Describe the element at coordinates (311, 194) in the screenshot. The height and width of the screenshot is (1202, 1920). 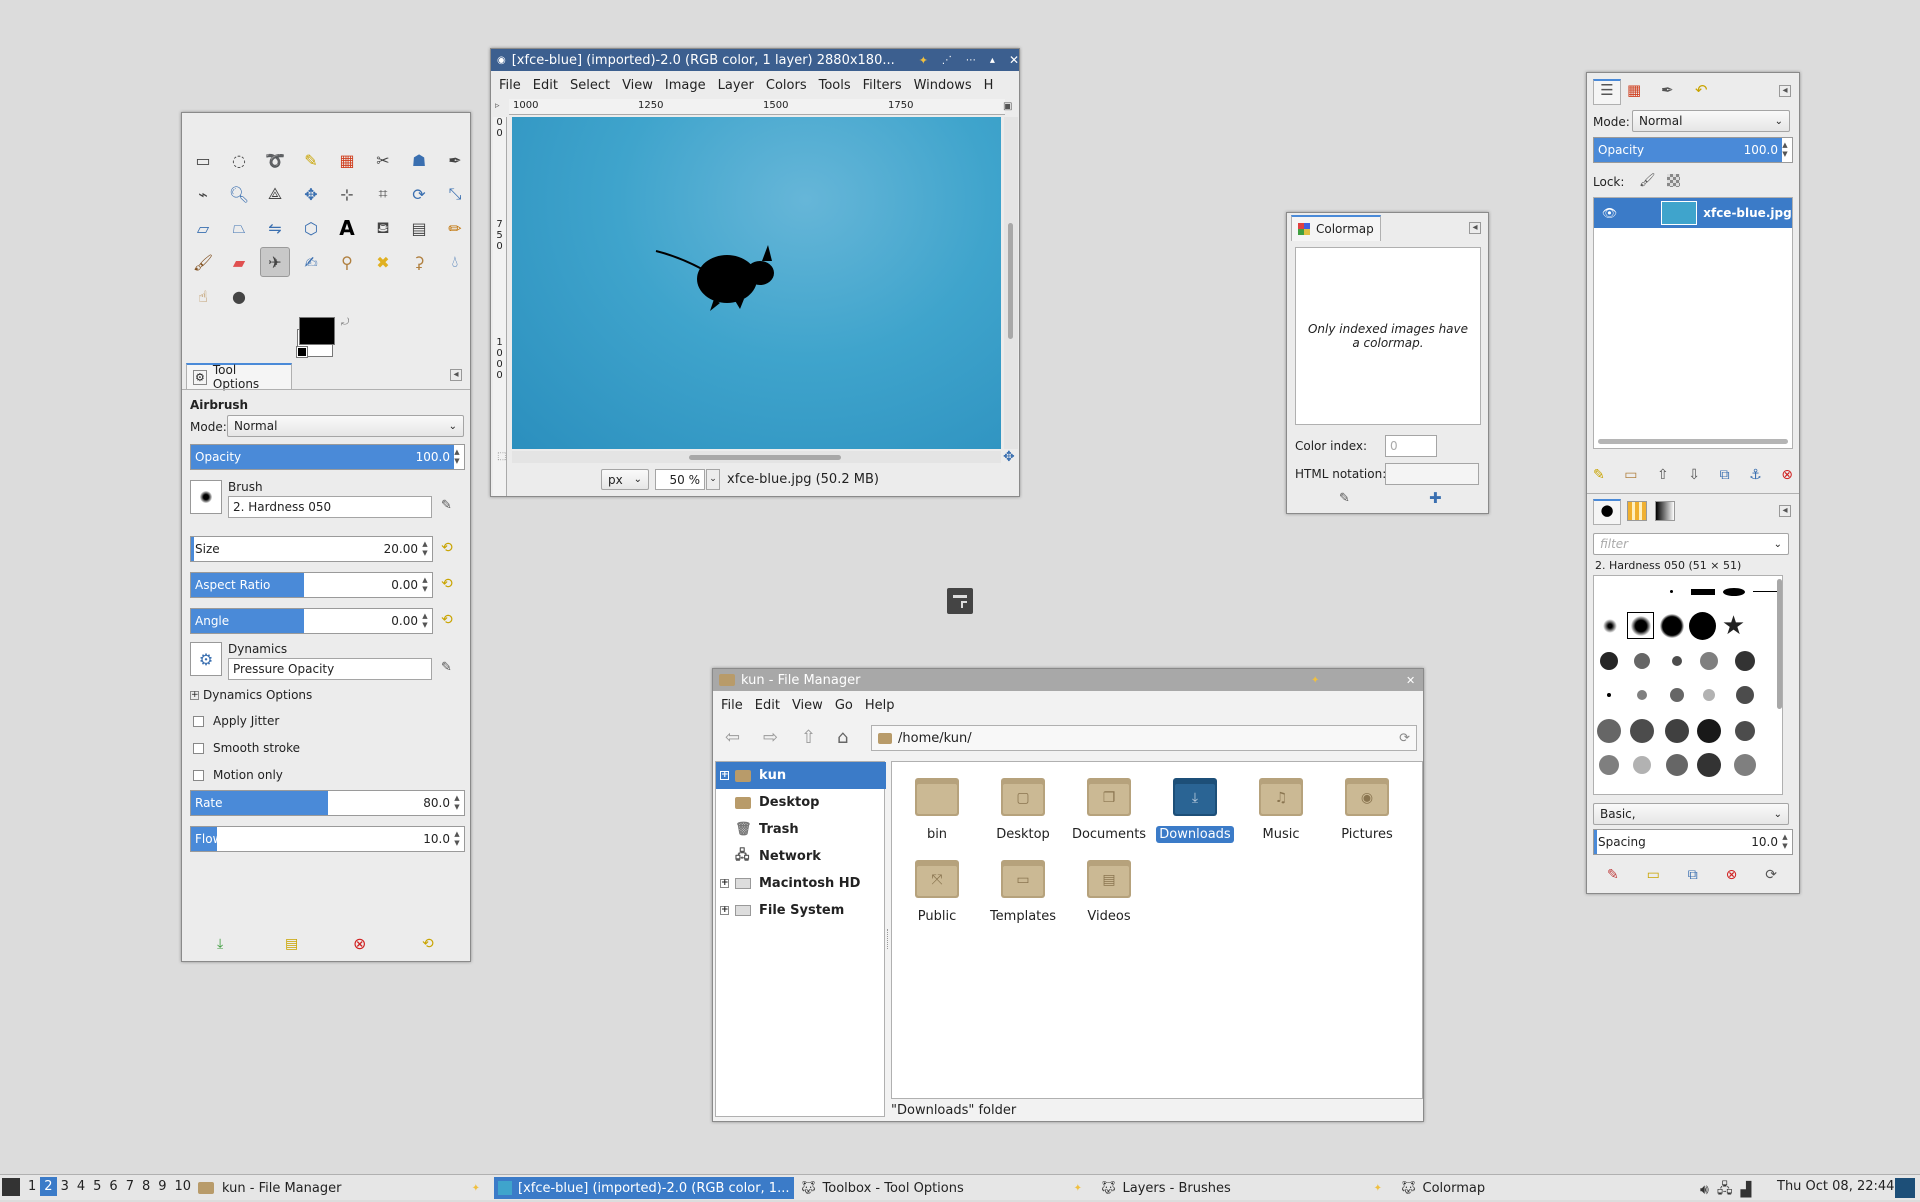
I see `move-icon: ✥` at that location.